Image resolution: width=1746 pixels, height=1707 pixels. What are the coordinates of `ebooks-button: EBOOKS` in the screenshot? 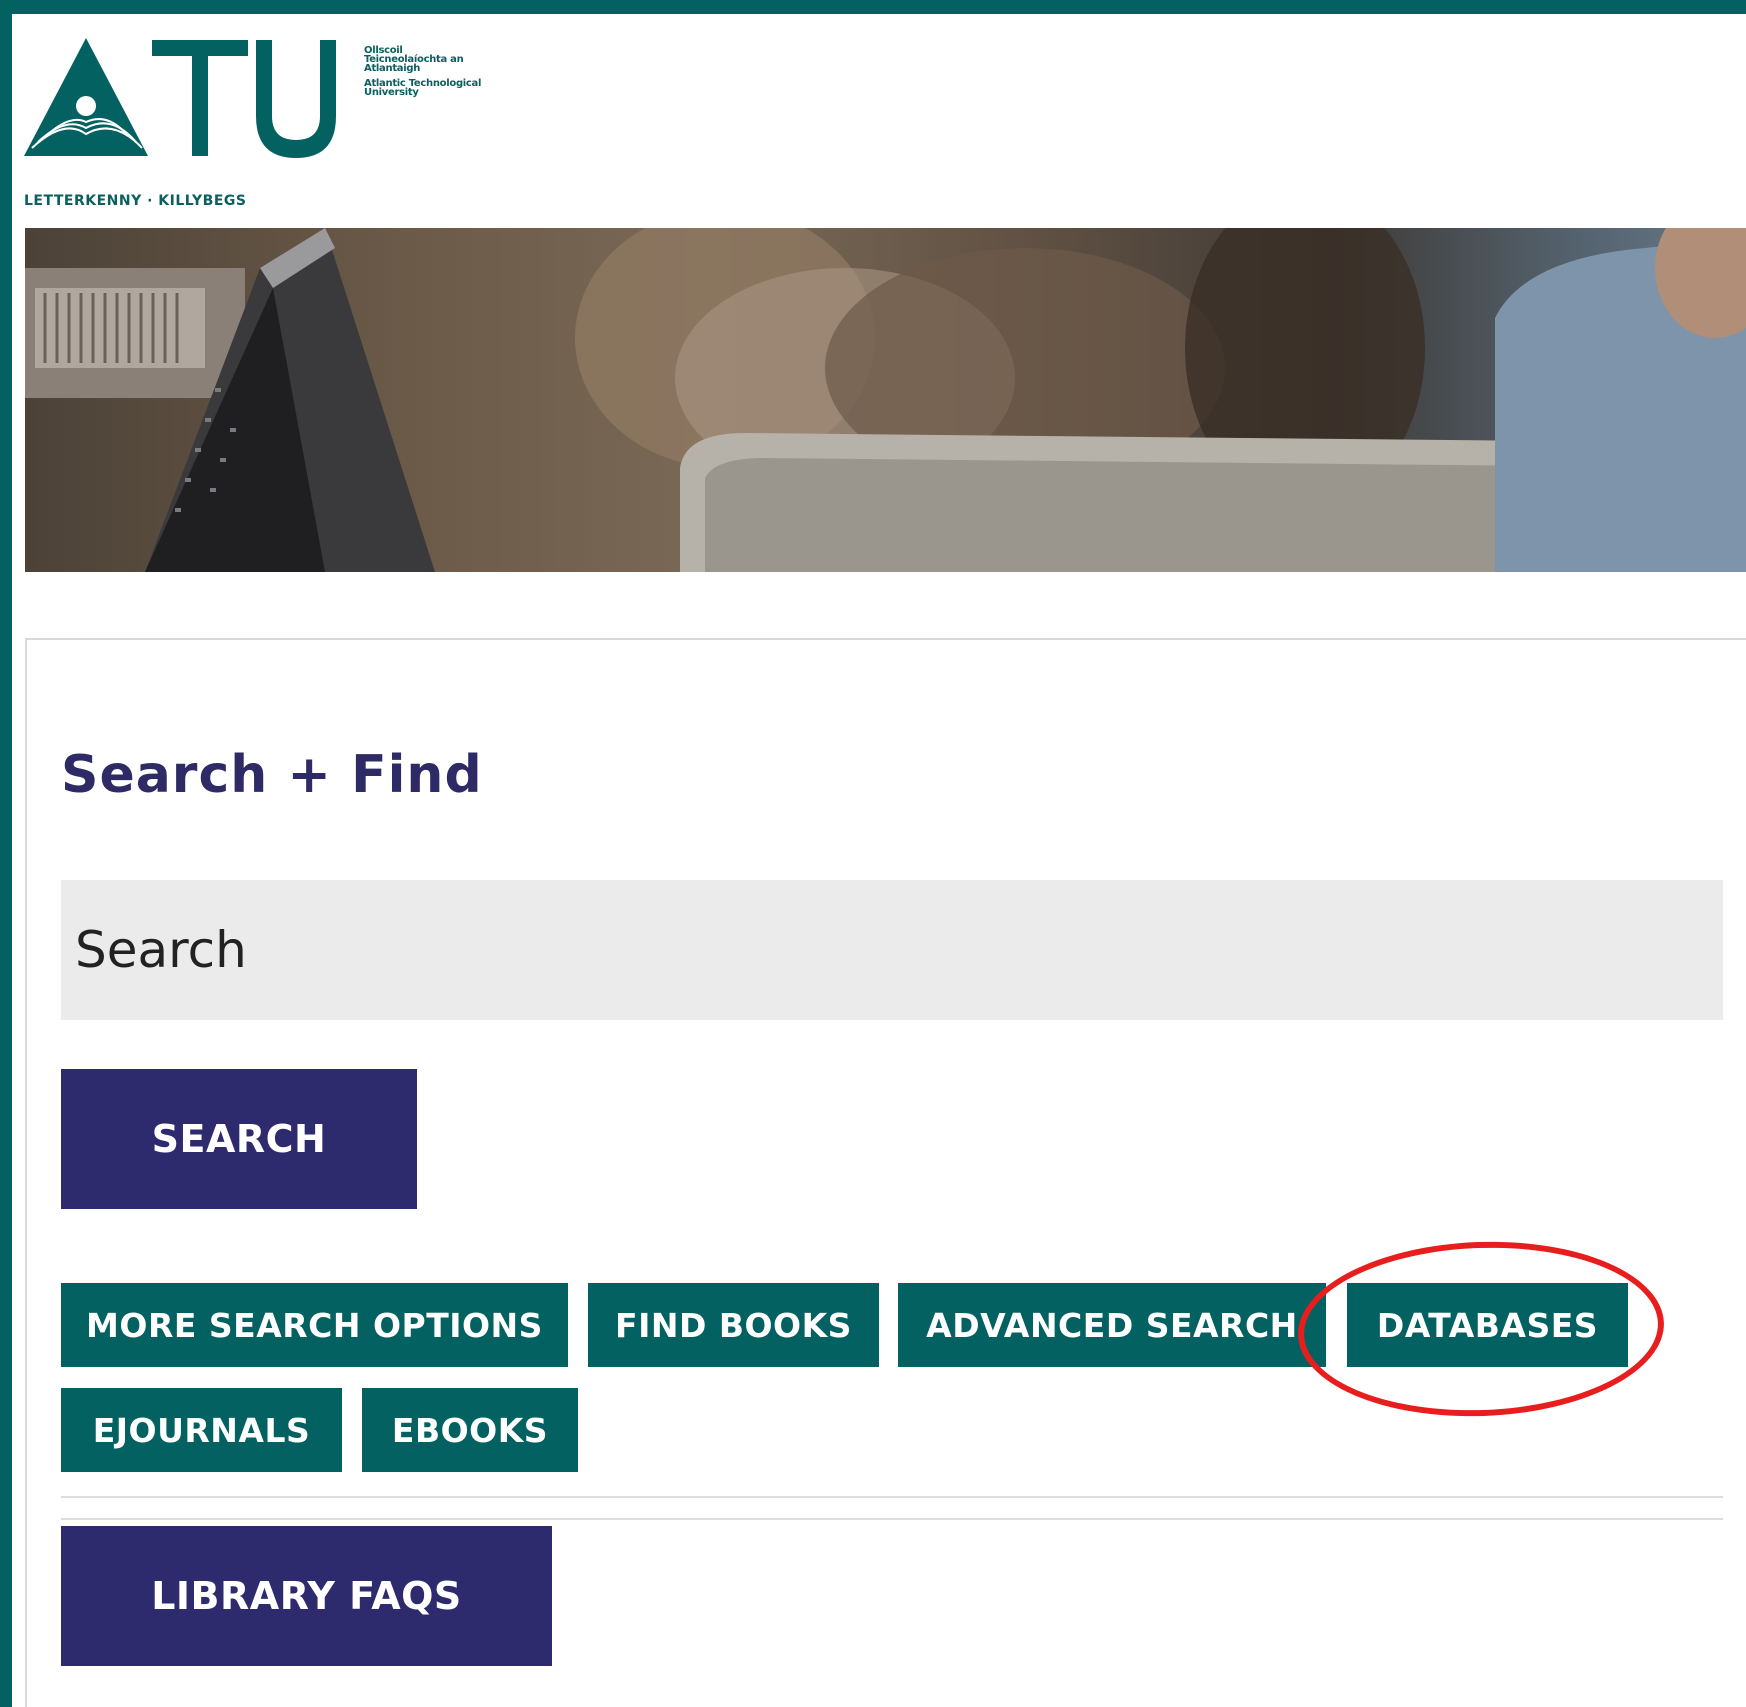 It's located at (470, 1430).